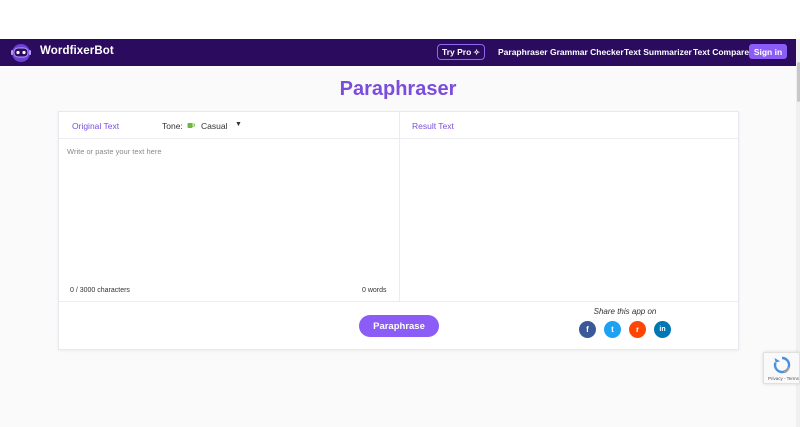  I want to click on linkedin-icon: in, so click(662, 329).